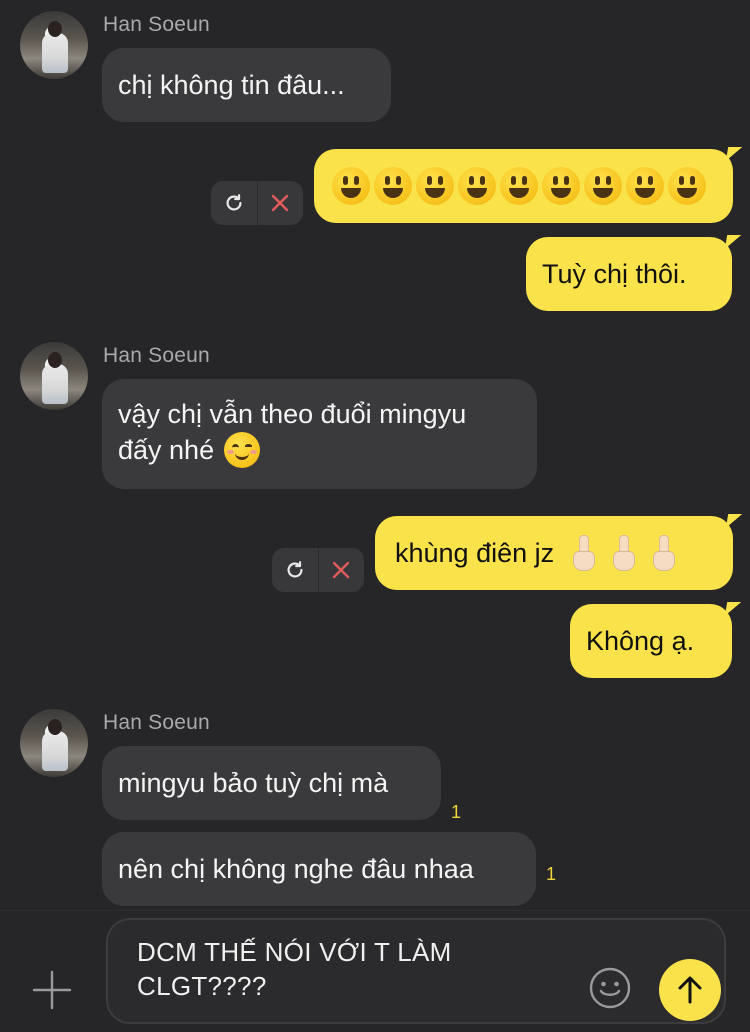  I want to click on smiley-emoji-row, so click(519, 186).